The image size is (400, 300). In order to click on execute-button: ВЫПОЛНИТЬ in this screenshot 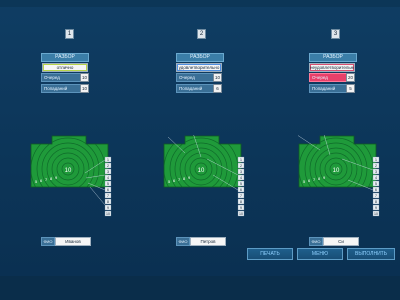, I will do `click(371, 254)`.